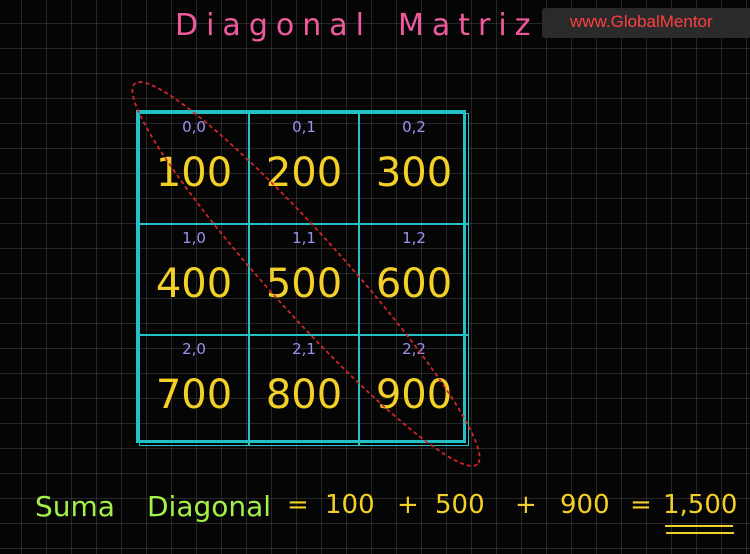 The width and height of the screenshot is (750, 554). I want to click on watermark-text: www.GlobalMentor, so click(641, 21).